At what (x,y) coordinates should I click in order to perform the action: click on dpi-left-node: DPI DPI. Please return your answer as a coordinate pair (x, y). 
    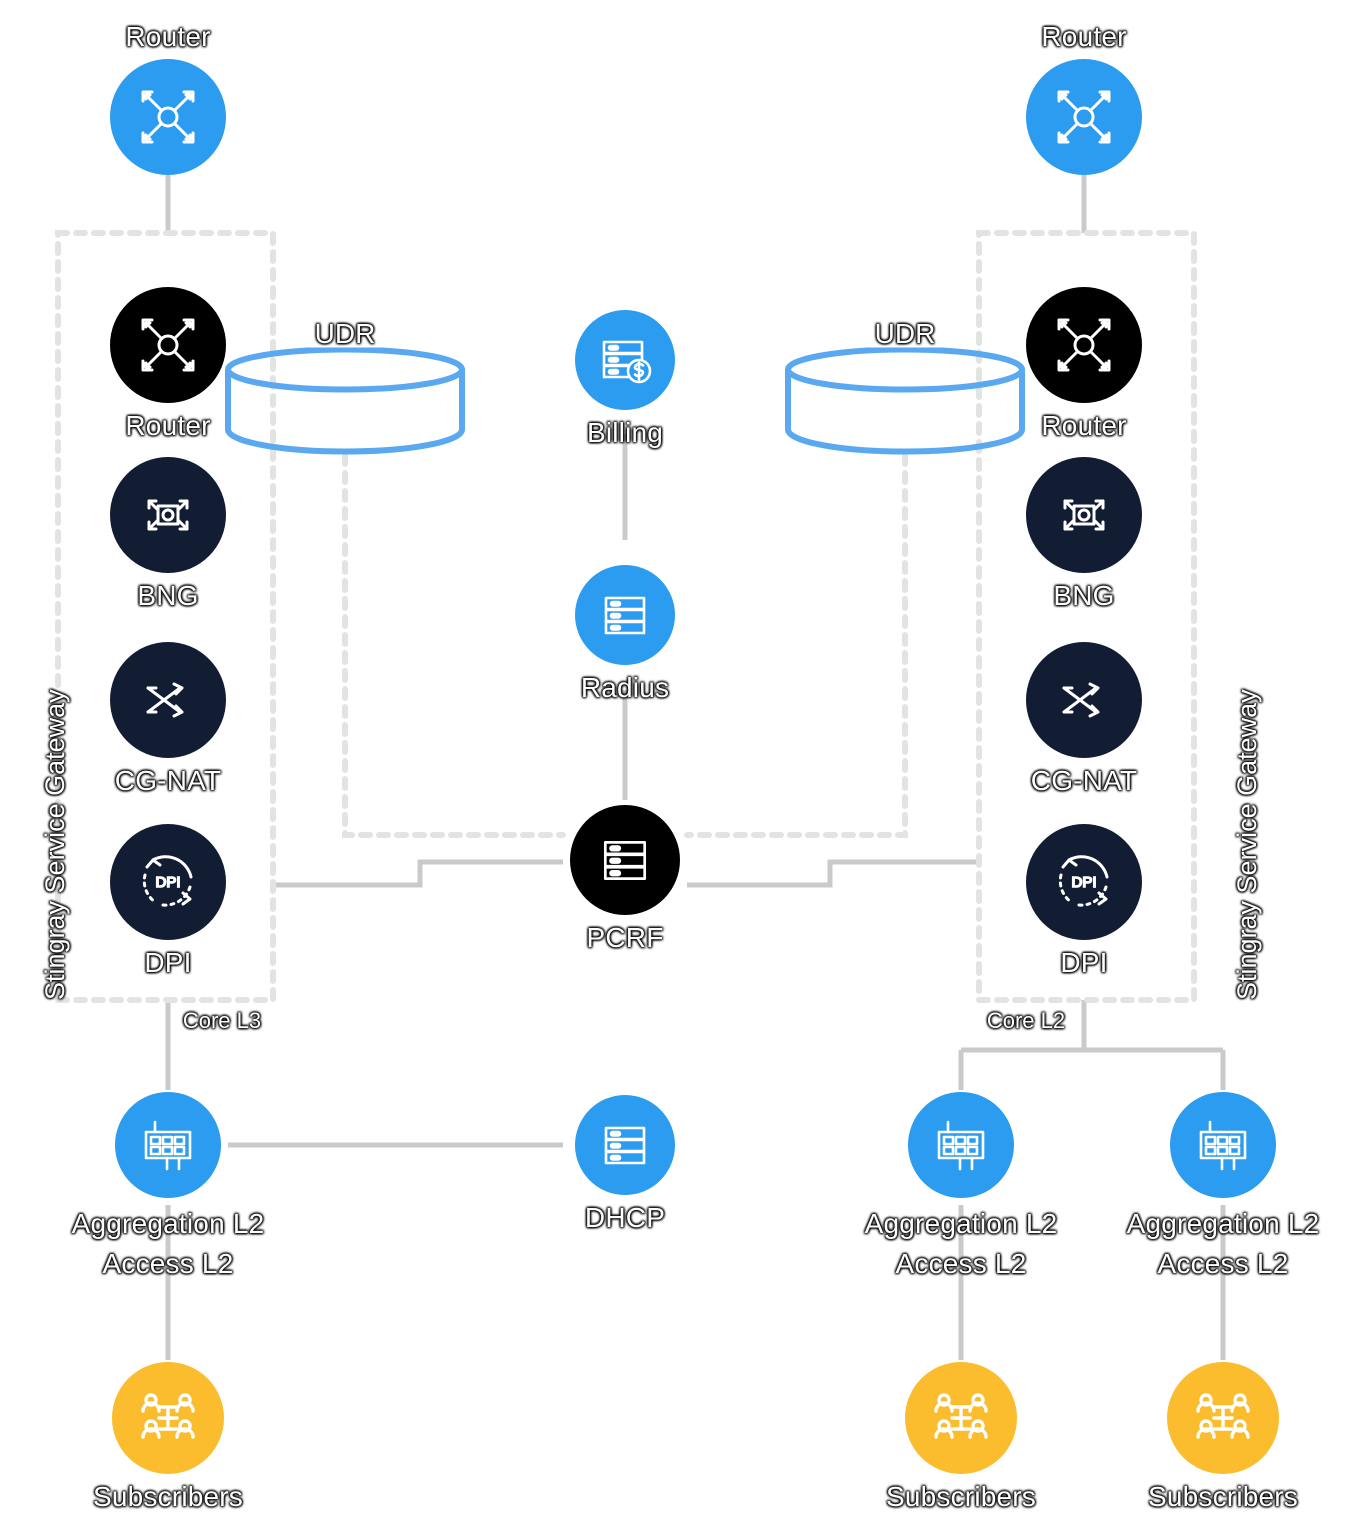
    Looking at the image, I should click on (168, 901).